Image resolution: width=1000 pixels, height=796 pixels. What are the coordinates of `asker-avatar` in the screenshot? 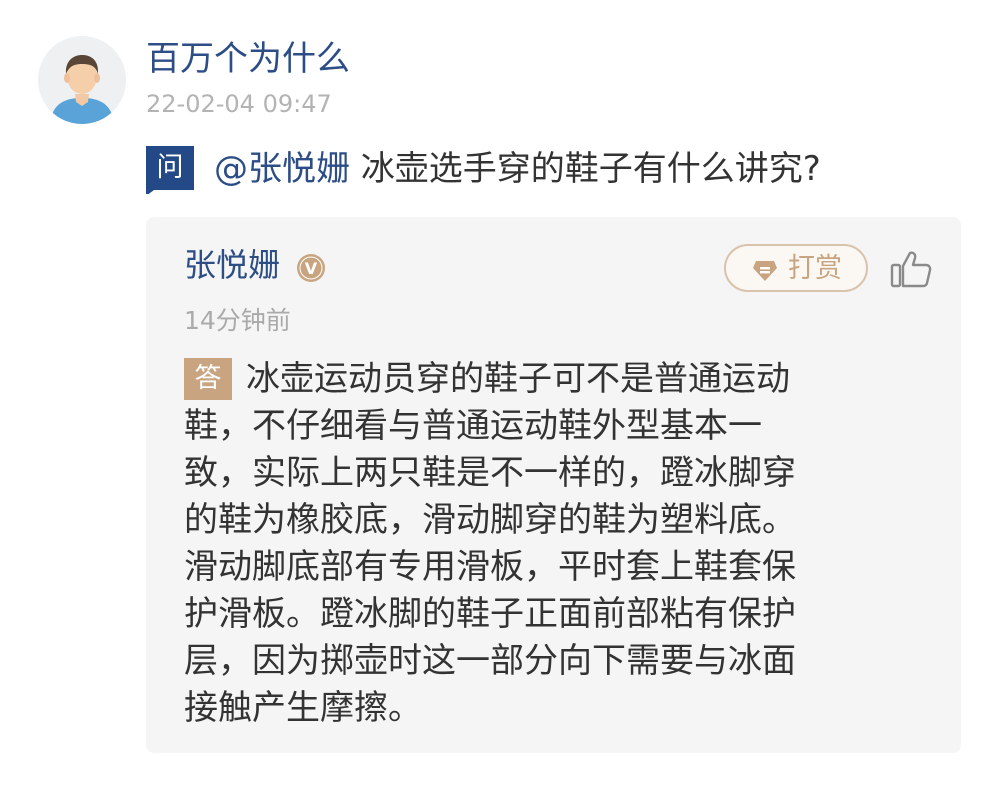 It's located at (82, 80).